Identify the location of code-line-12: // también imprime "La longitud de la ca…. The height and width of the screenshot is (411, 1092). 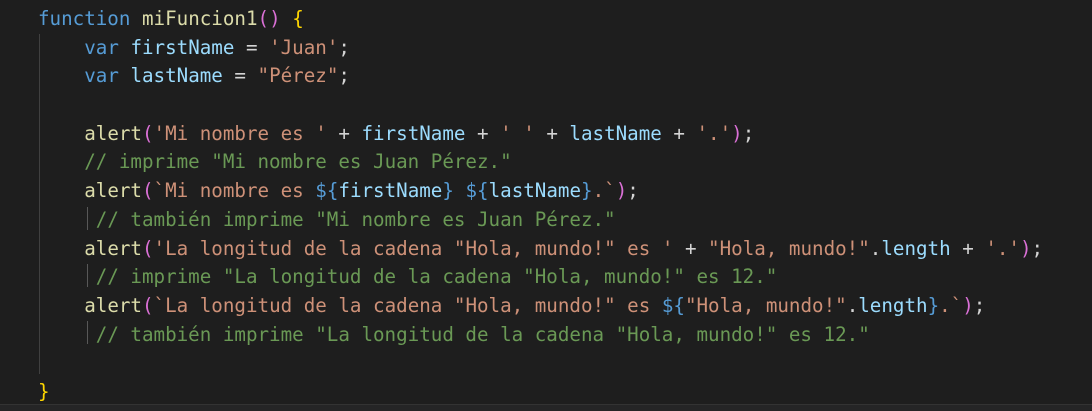
(540, 335).